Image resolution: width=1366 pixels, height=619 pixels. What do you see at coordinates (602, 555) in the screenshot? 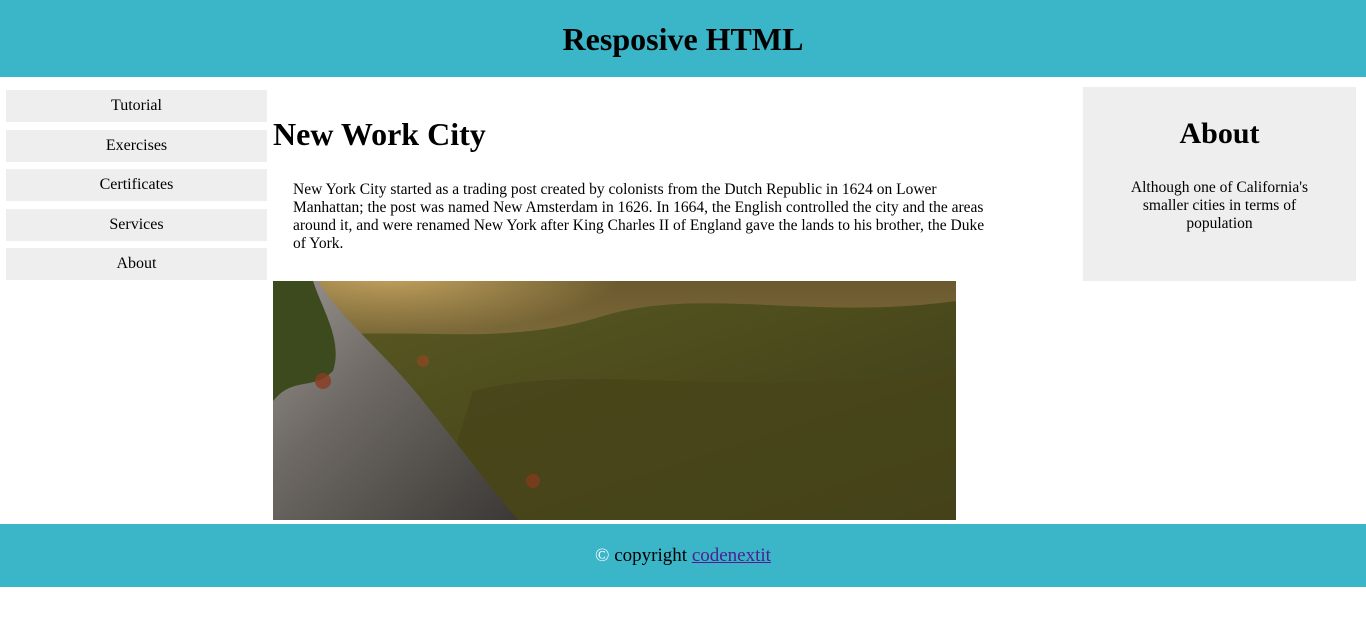
I see `copyright-symbol: ©` at bounding box center [602, 555].